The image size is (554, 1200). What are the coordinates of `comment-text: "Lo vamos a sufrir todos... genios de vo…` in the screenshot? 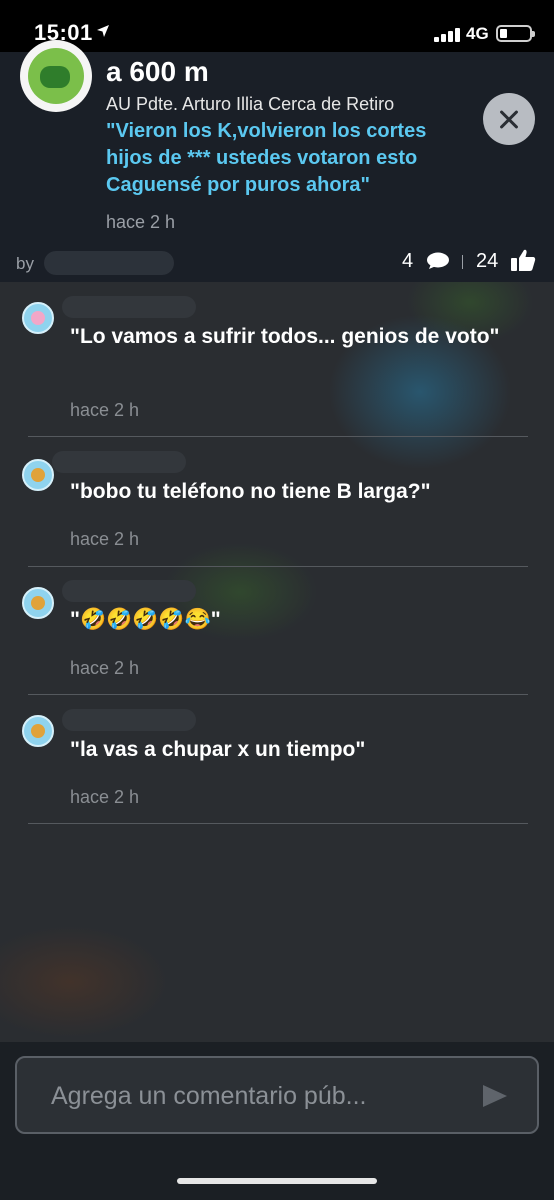 It's located at (285, 336).